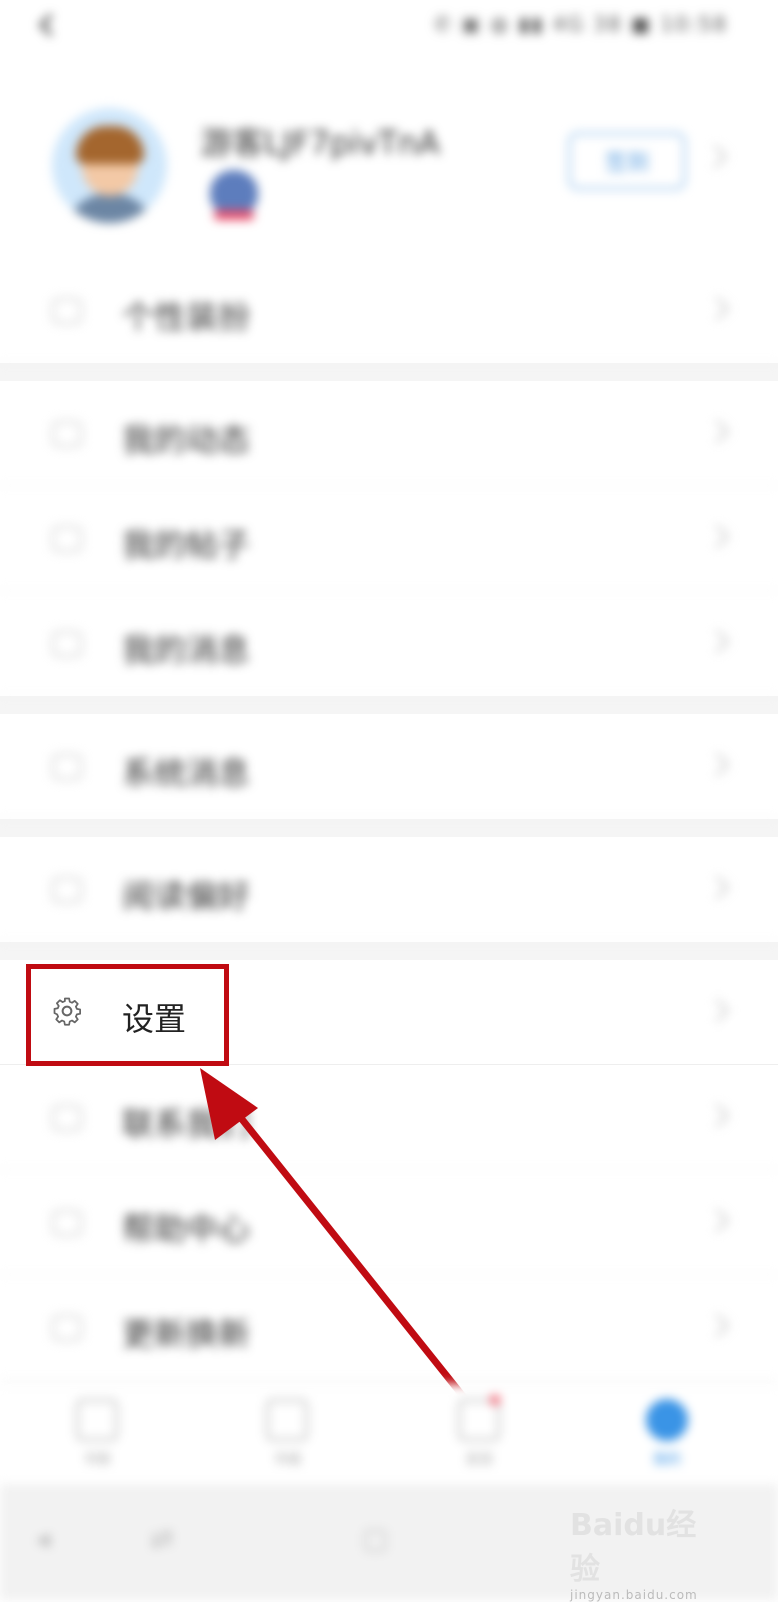  Describe the element at coordinates (186, 1229) in the screenshot. I see `menu-item-label: 帮助中心` at that location.